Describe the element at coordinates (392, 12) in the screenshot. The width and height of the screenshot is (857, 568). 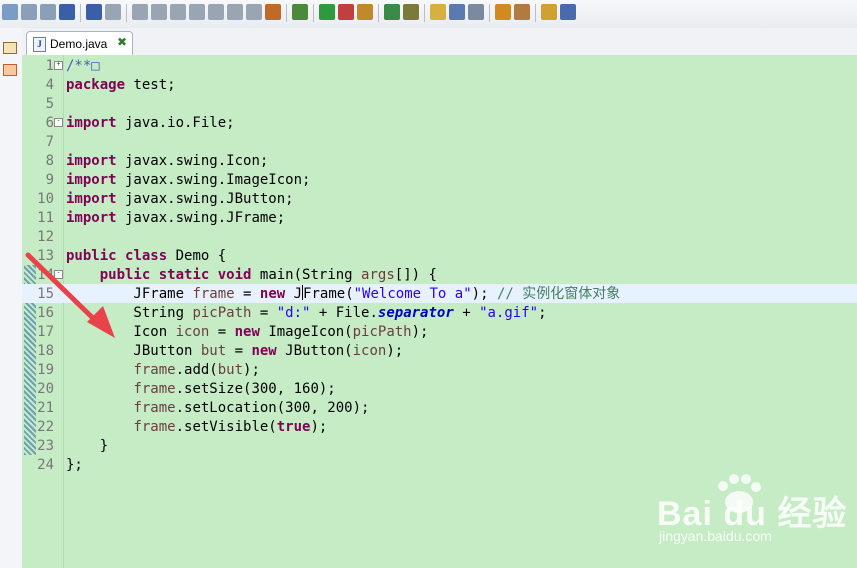
I see `new-class-icon` at that location.